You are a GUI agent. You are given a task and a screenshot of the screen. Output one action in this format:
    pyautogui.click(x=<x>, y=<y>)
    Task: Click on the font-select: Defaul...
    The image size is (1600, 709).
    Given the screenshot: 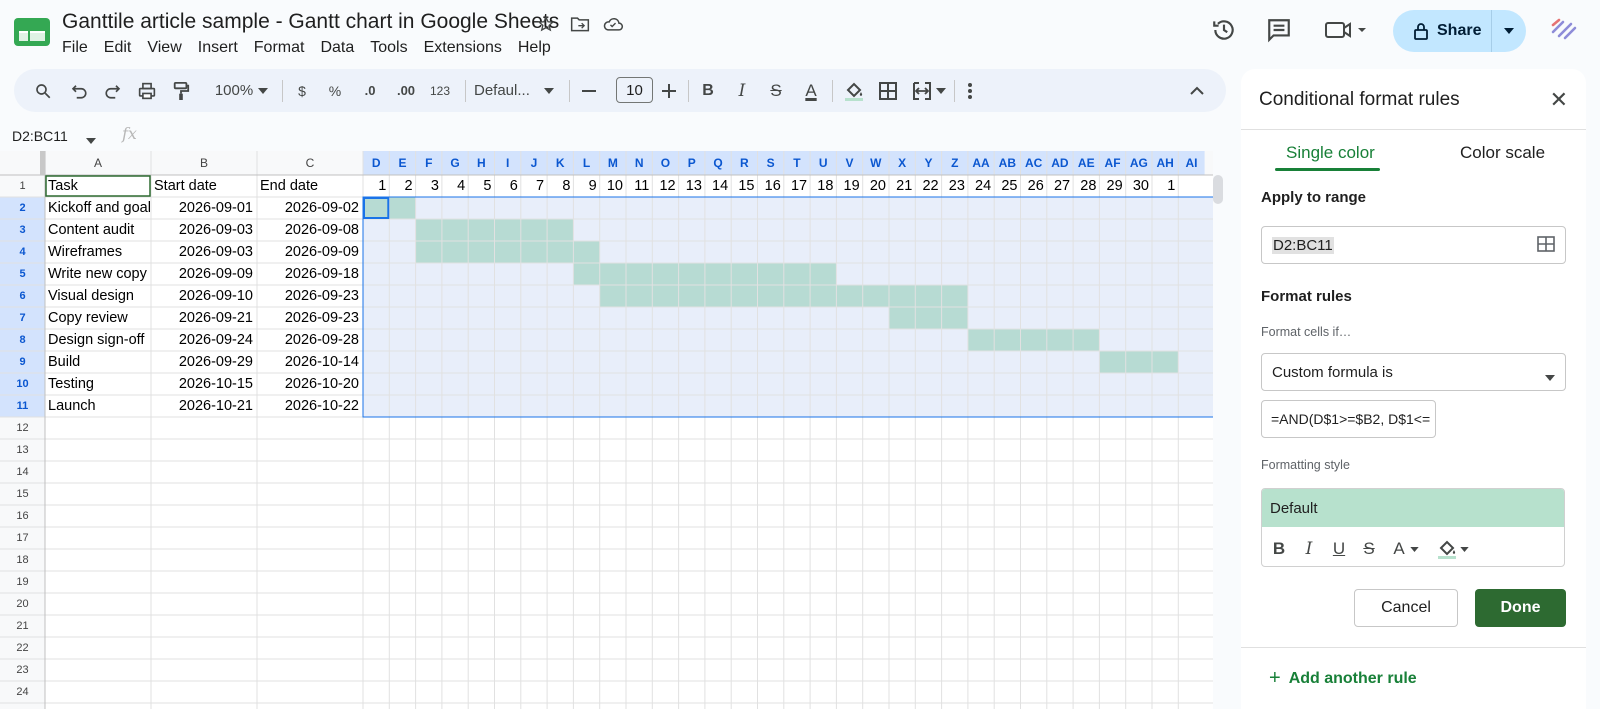 What is the action you would take?
    pyautogui.click(x=511, y=90)
    